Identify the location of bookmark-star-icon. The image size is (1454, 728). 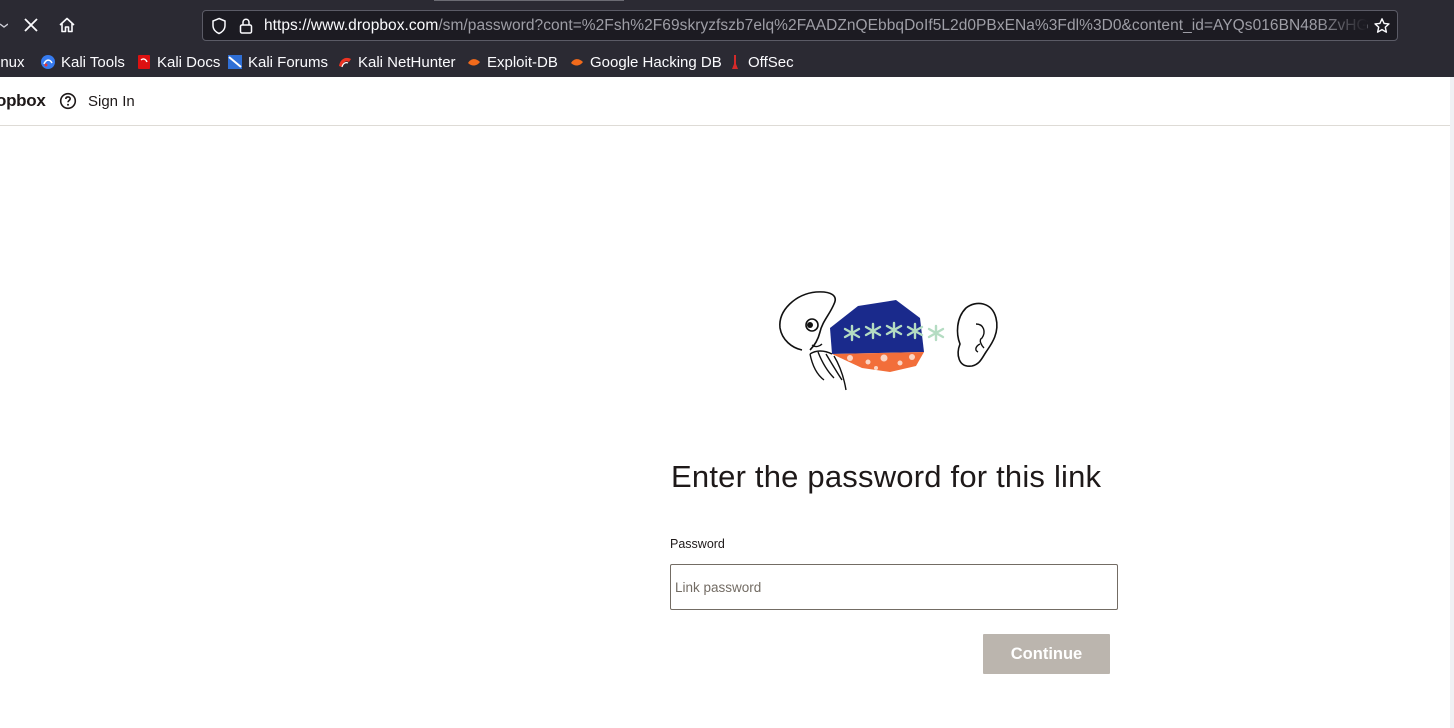
(1382, 26).